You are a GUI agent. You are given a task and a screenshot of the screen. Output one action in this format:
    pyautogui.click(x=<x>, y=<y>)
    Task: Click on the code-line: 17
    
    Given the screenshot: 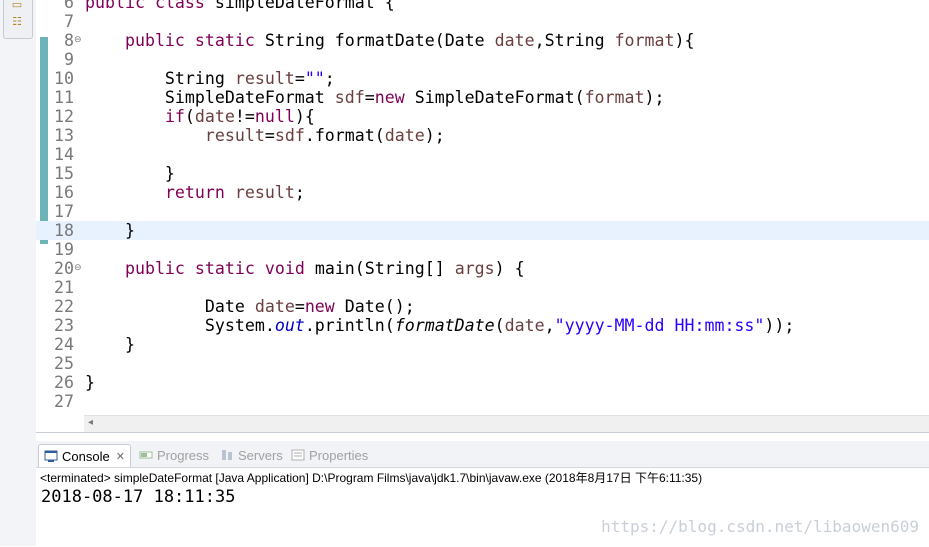 What is the action you would take?
    pyautogui.click(x=482, y=211)
    